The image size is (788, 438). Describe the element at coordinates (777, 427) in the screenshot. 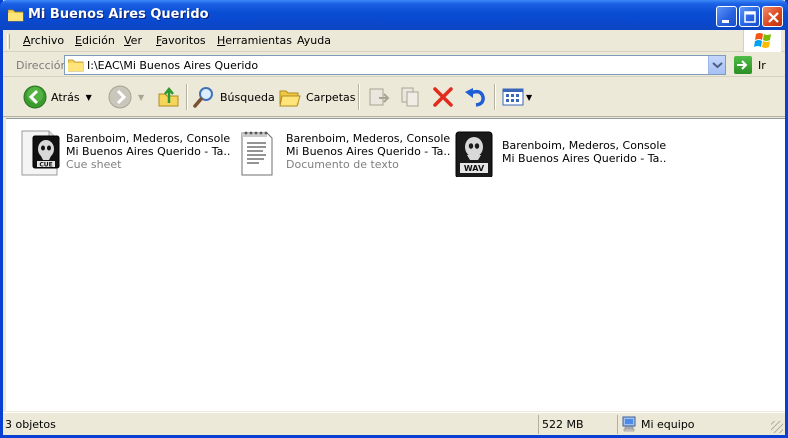

I see `resize-grip` at that location.